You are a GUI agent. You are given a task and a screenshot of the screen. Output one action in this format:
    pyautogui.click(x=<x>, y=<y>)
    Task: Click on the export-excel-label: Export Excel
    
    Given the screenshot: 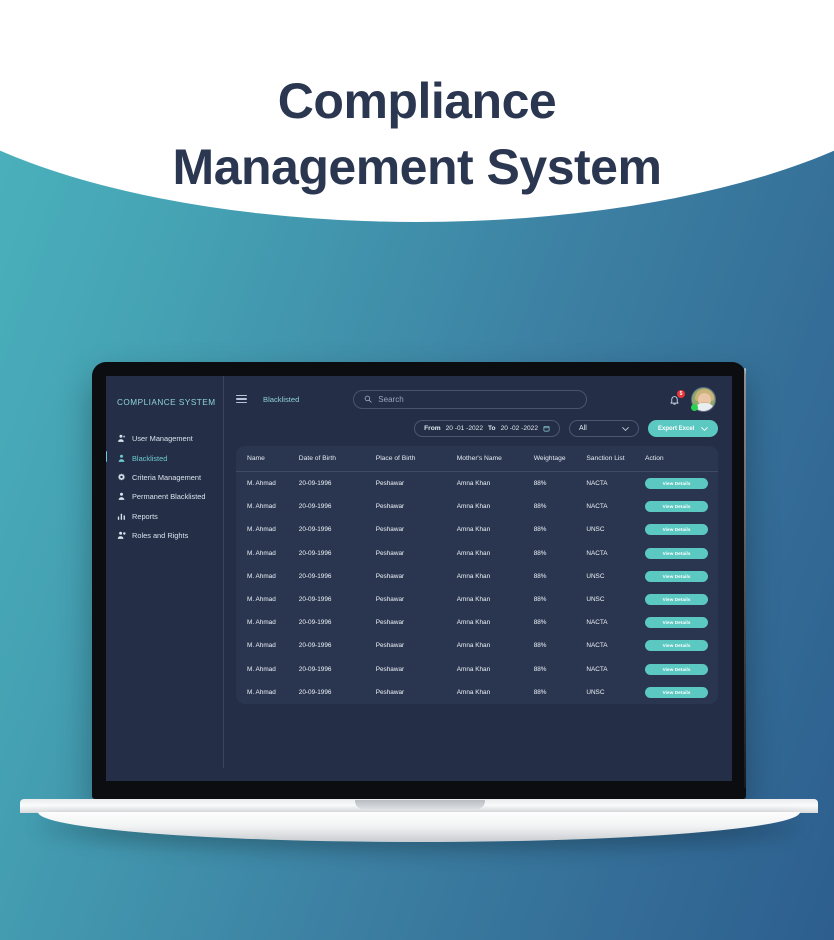 What is the action you would take?
    pyautogui.click(x=676, y=428)
    